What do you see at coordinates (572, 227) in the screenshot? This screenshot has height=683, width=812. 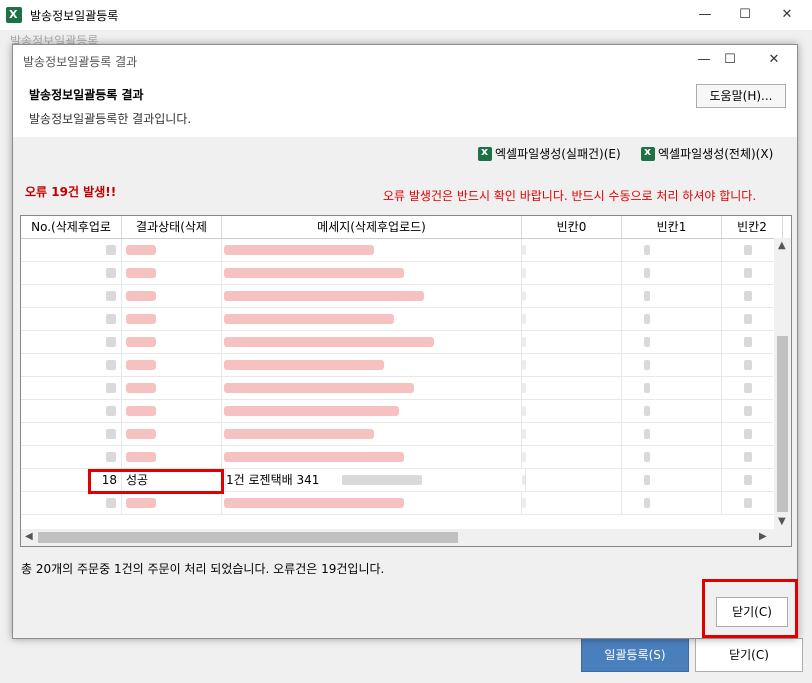 I see `col-header-blank0: 빈칸0` at bounding box center [572, 227].